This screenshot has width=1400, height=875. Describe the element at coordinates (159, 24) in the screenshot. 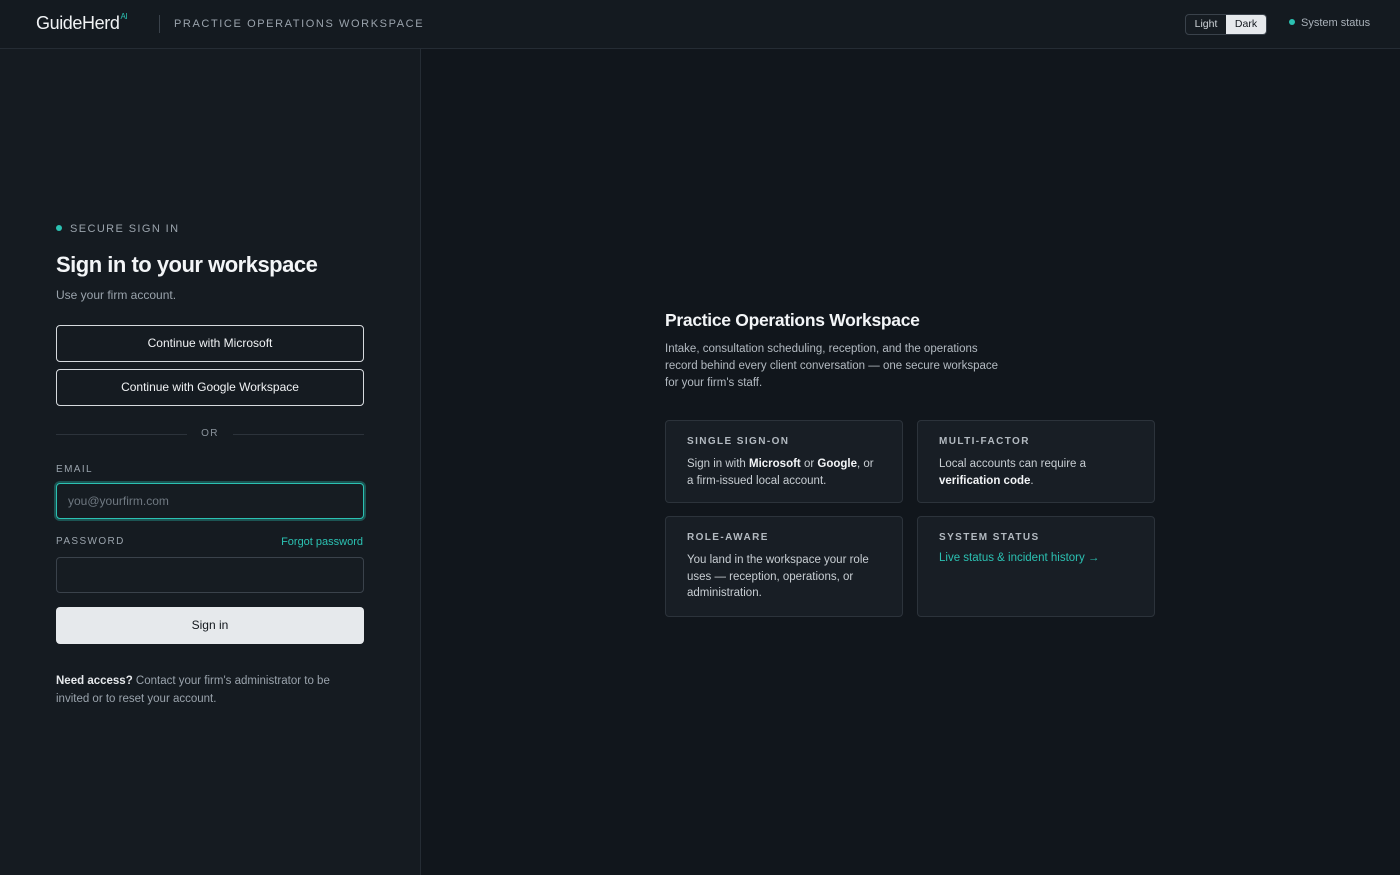

I see `header-divider` at that location.